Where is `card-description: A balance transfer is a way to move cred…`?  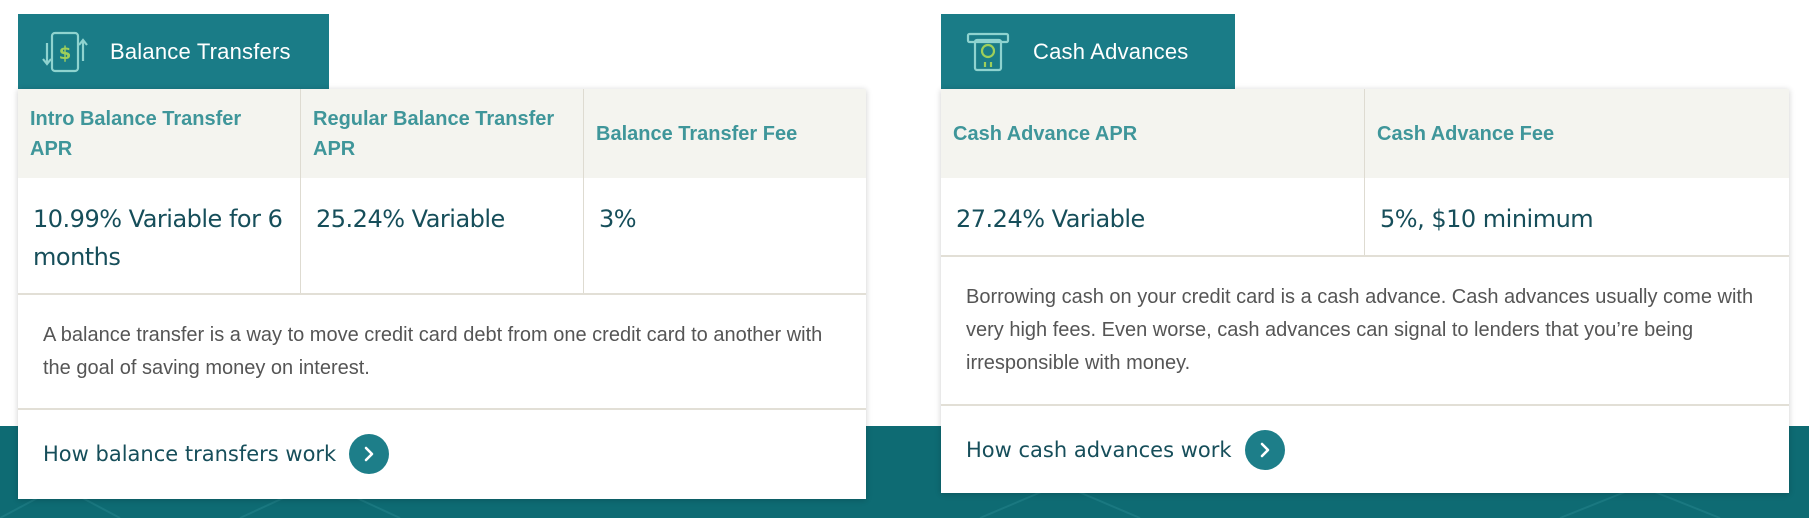 card-description: A balance transfer is a way to move cred… is located at coordinates (442, 352).